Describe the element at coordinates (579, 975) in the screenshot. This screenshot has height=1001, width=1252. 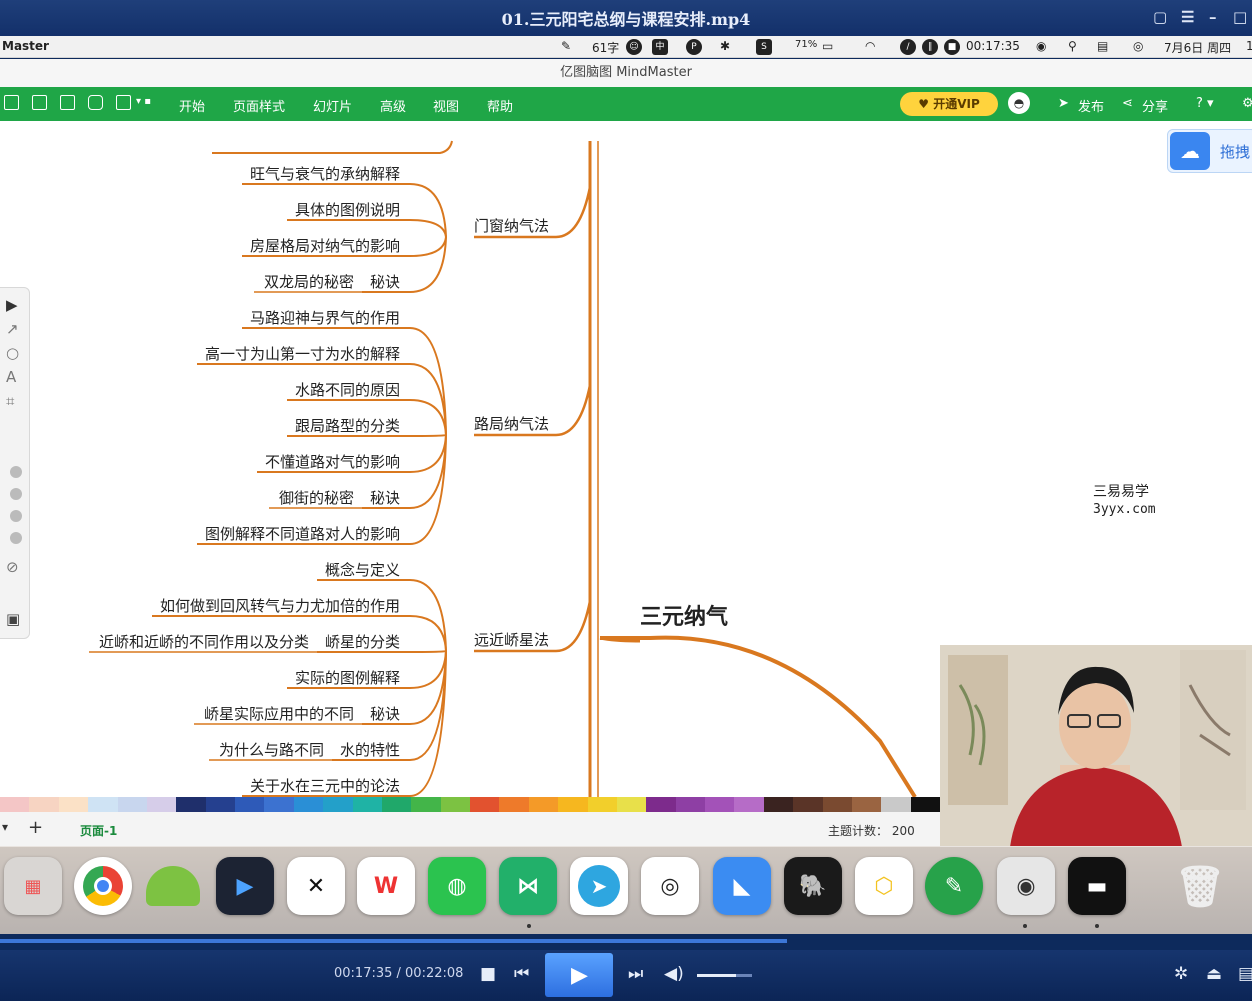
I see `play-button: ▶` at that location.